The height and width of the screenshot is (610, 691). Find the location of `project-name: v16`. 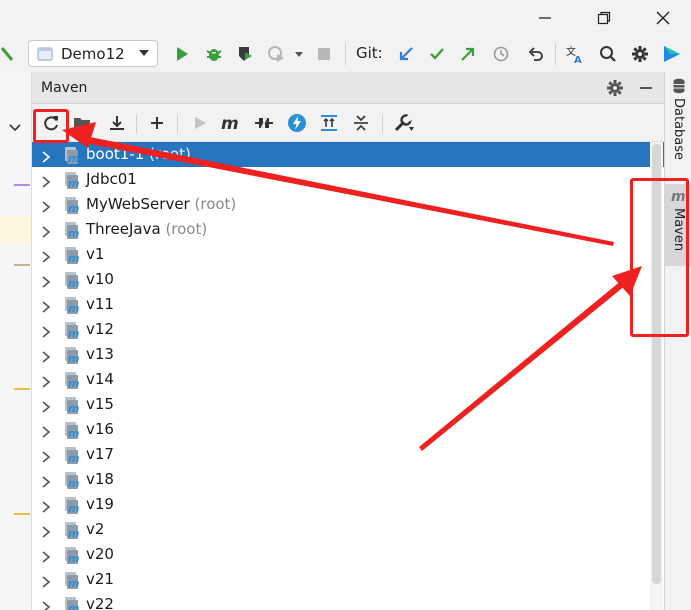

project-name: v16 is located at coordinates (100, 429).